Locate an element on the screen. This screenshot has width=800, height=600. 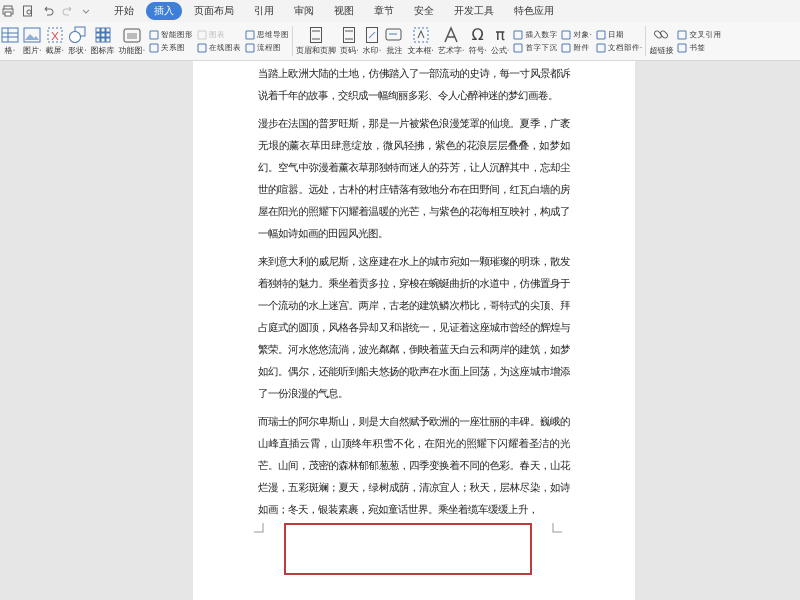
ribbon-button: 图片· is located at coordinates (32, 41).